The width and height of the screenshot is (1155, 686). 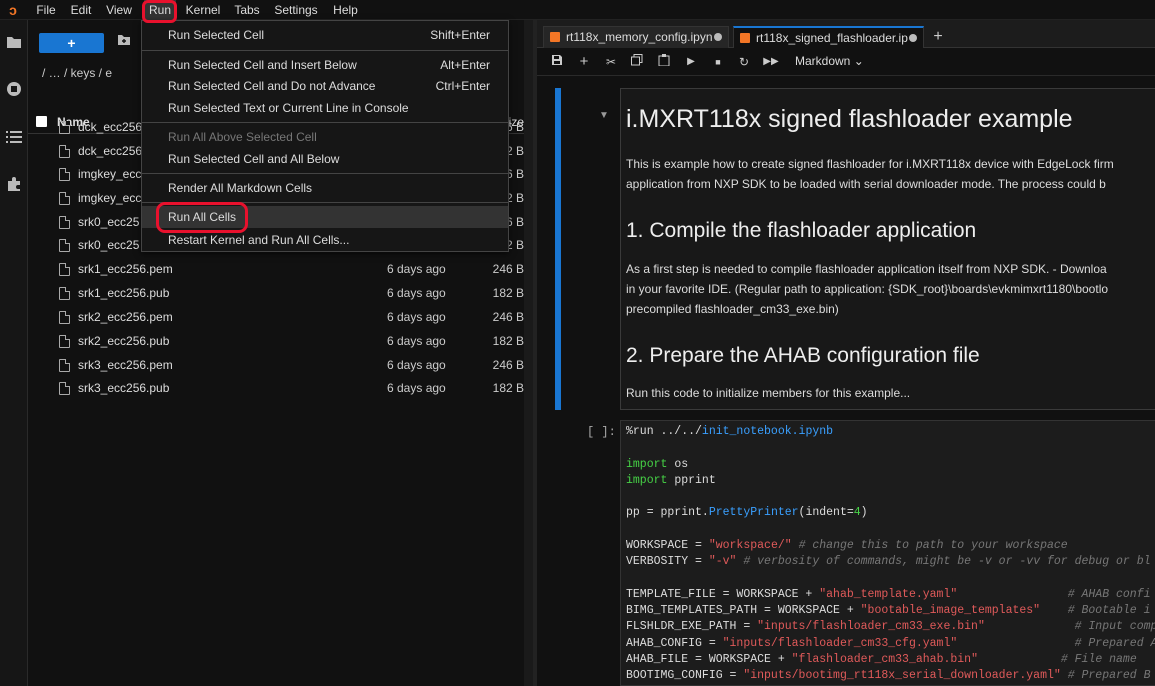 I want to click on file-browser-scrollbar, so click(x=528, y=353).